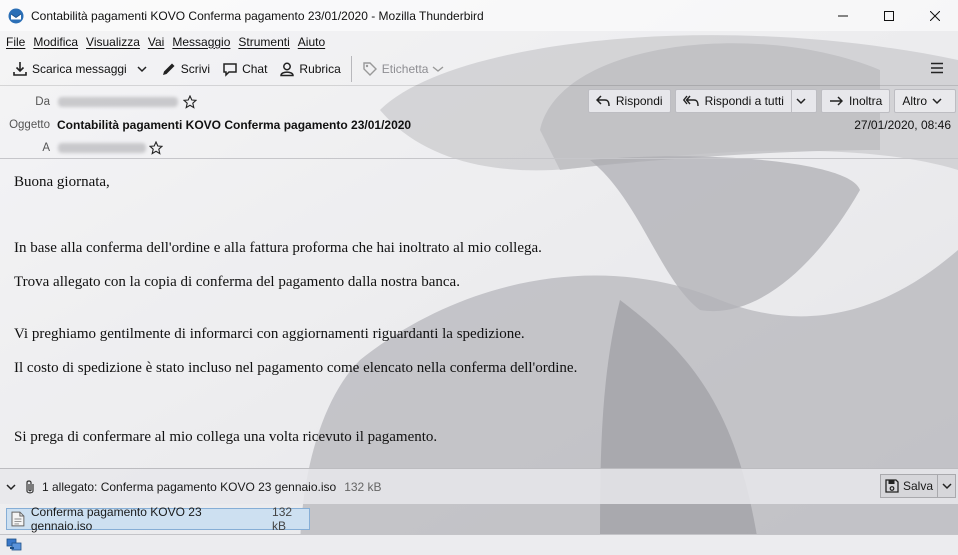  Describe the element at coordinates (690, 101) in the screenshot. I see `reply-all-icon` at that location.